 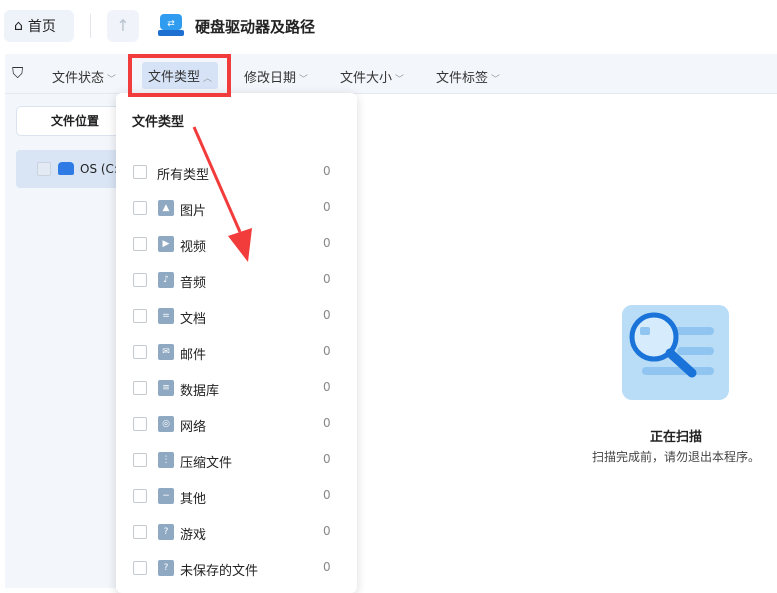 What do you see at coordinates (675, 457) in the screenshot?
I see `scan-status-subtitle: 扫描完成前，请勿退出本程序。` at bounding box center [675, 457].